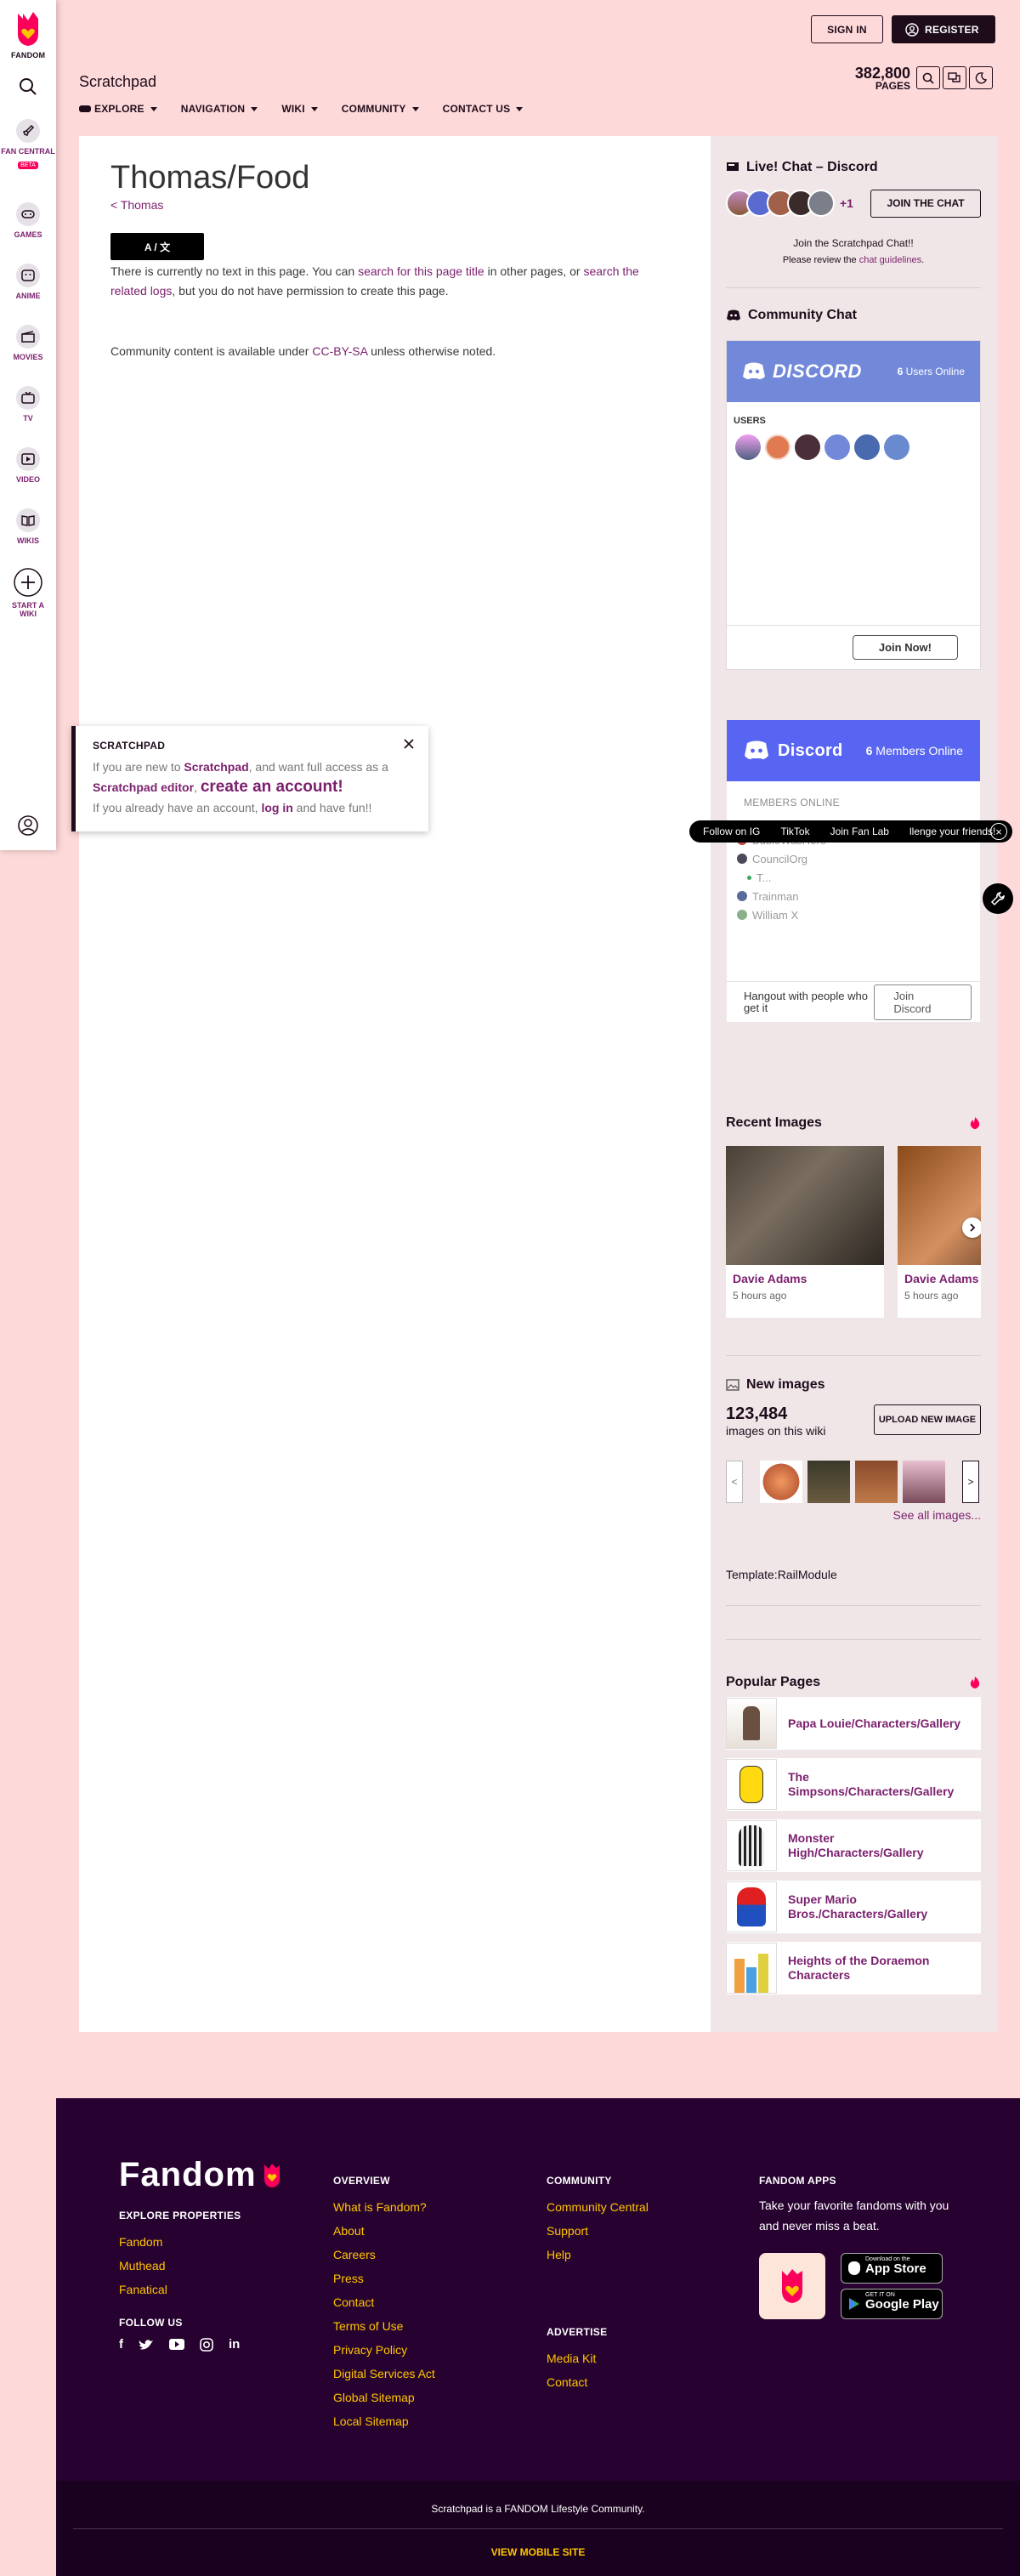  What do you see at coordinates (858, 859) in the screenshot?
I see `member-item: CouncilOrg` at bounding box center [858, 859].